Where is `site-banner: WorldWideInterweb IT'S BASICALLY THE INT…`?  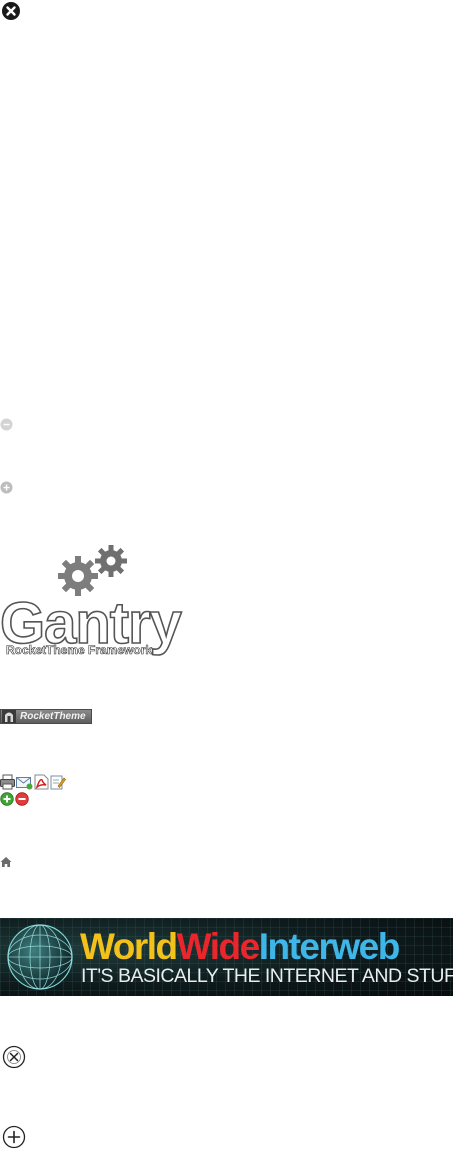
site-banner: WorldWideInterweb IT'S BASICALLY THE INT… is located at coordinates (226, 957).